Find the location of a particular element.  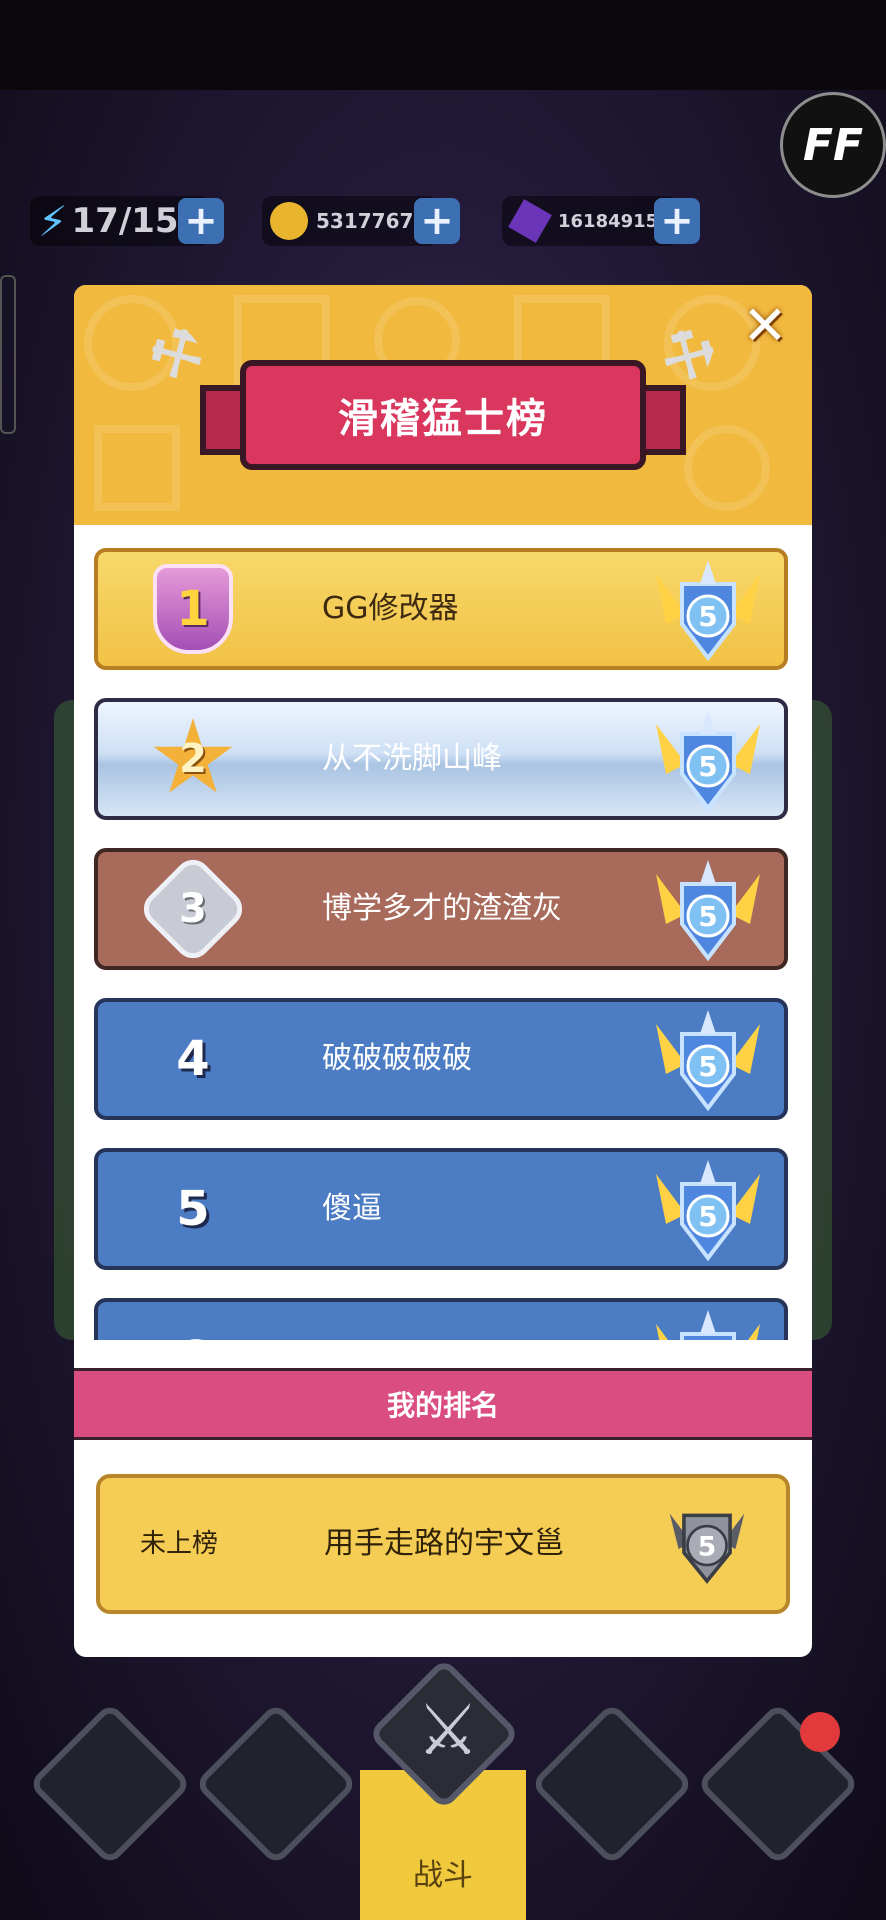

coin-value: 5317767 is located at coordinates (365, 221).